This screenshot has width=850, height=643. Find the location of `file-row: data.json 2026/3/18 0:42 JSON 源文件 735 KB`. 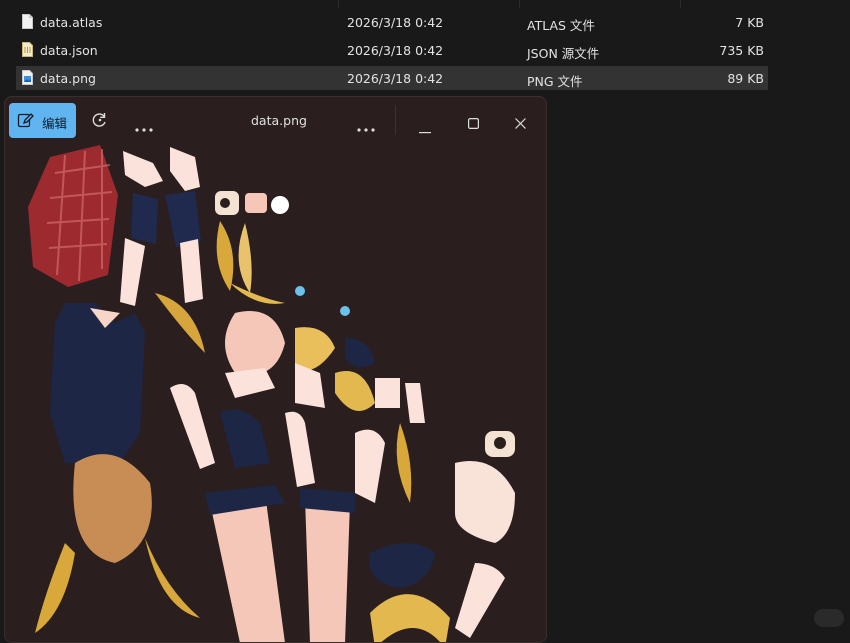

file-row: data.json 2026/3/18 0:42 JSON 源文件 735 KB is located at coordinates (392, 50).